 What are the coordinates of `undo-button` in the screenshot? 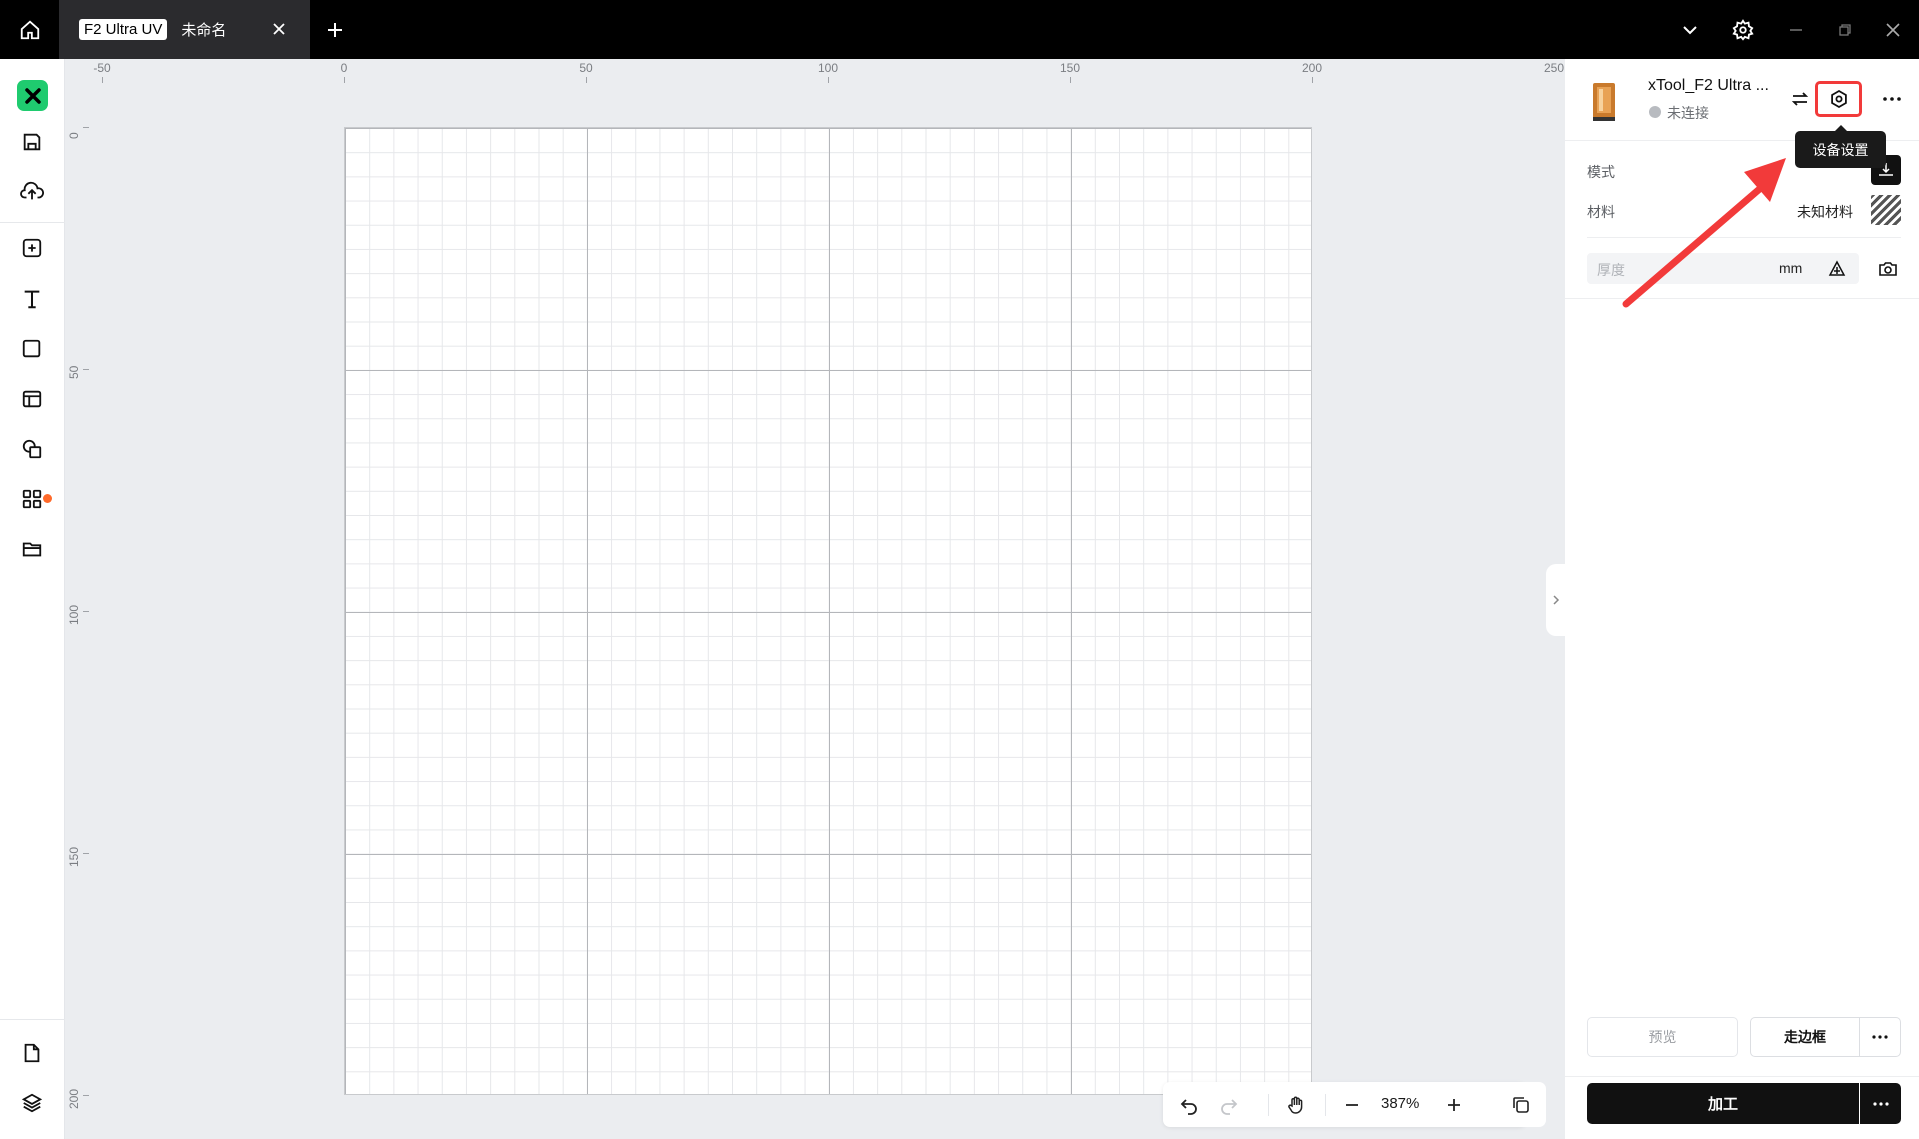 It's located at (1189, 1105).